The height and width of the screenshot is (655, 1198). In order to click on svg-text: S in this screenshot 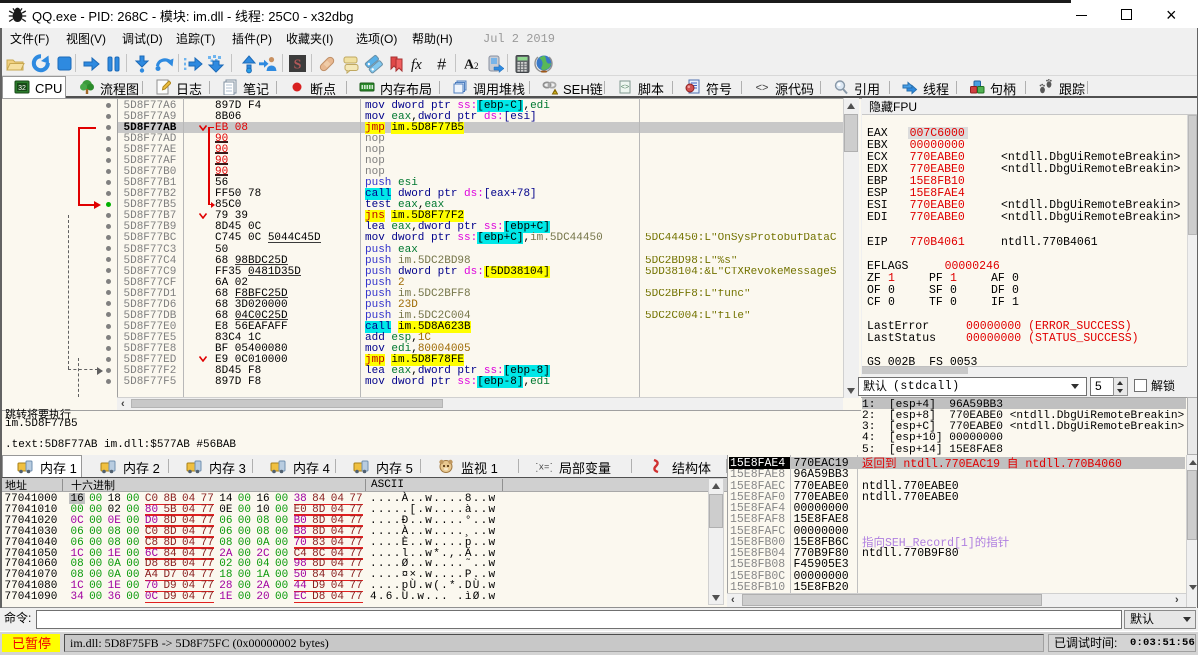, I will do `click(298, 65)`.